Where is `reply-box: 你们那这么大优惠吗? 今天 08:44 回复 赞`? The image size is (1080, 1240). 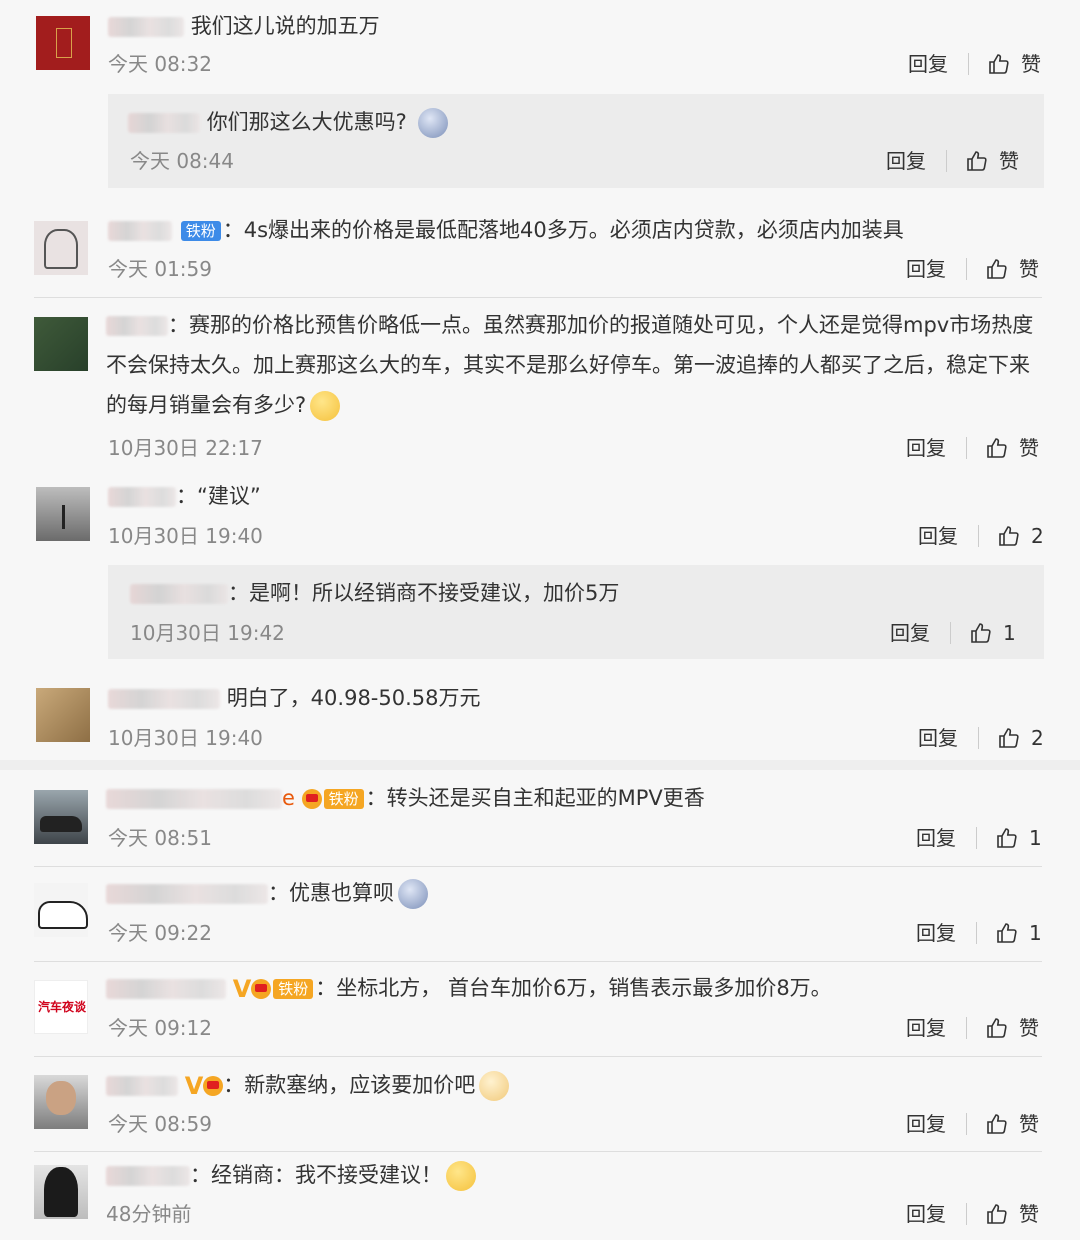
reply-box: 你们那这么大优惠吗? 今天 08:44 回复 赞 is located at coordinates (576, 141).